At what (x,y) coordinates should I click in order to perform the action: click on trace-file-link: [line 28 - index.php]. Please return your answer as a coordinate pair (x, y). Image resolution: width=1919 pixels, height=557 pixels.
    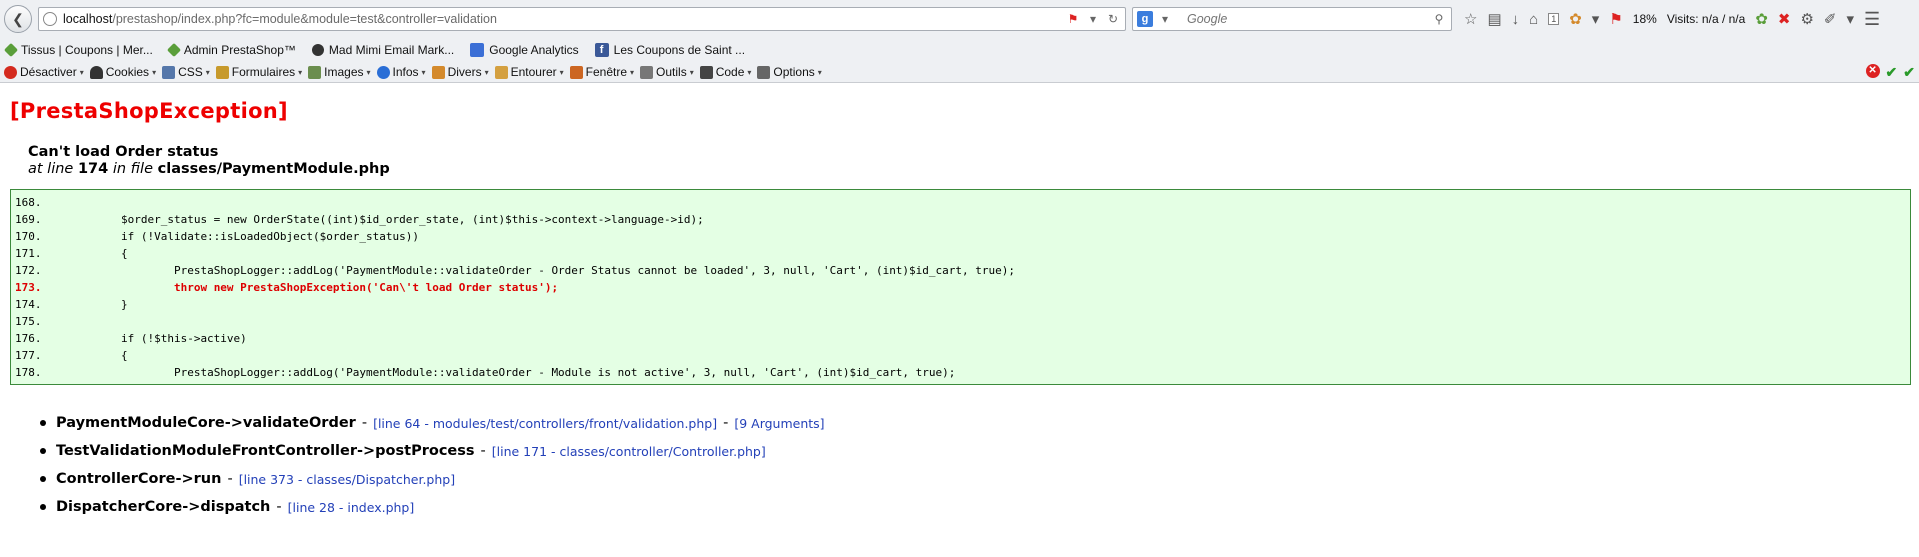
    Looking at the image, I should click on (351, 507).